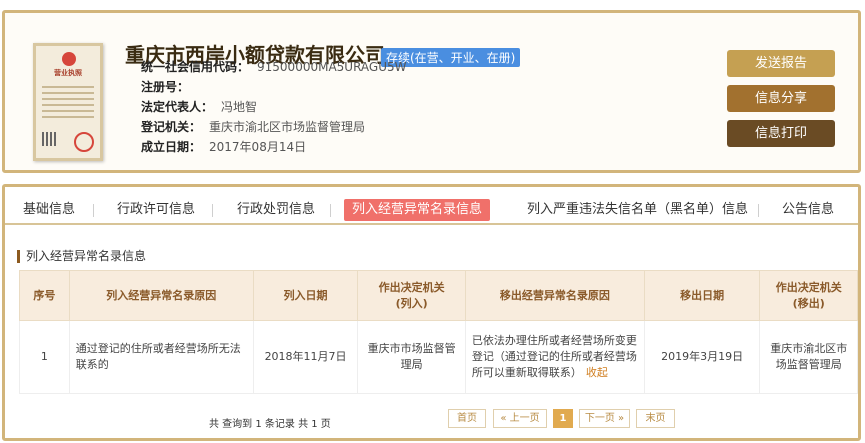 The width and height of the screenshot is (865, 443). Describe the element at coordinates (44, 357) in the screenshot. I see `cell-no: 1` at that location.